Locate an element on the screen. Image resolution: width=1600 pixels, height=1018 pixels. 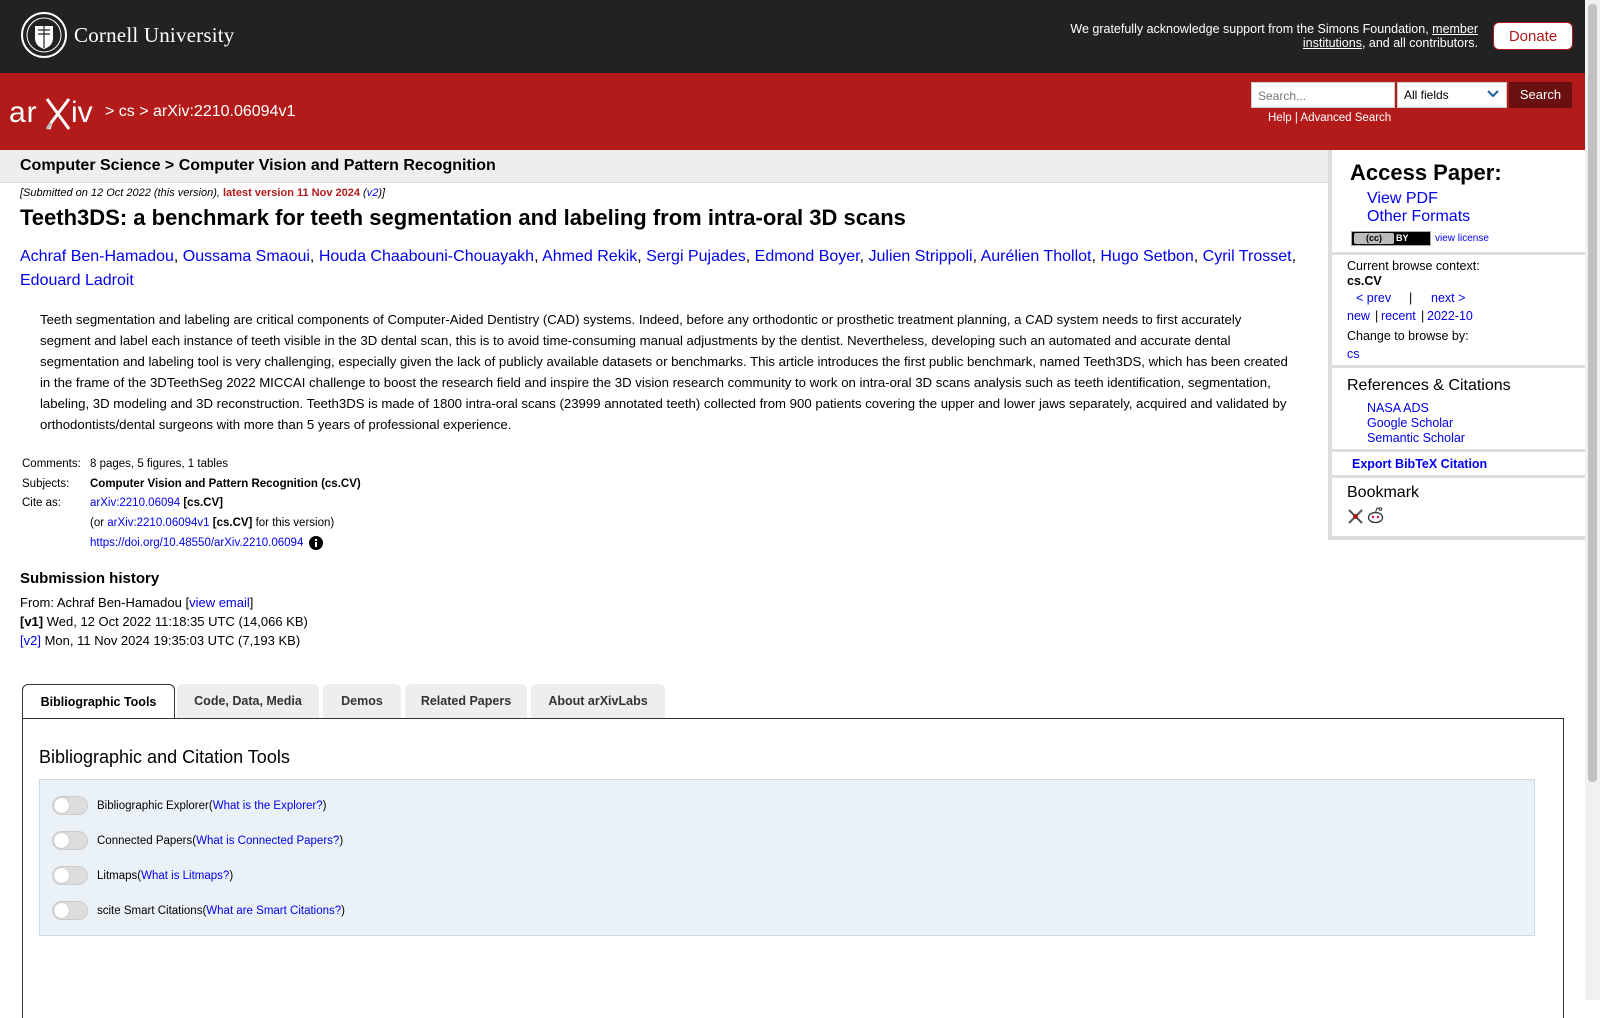
donate-button: Donate is located at coordinates (1533, 36).